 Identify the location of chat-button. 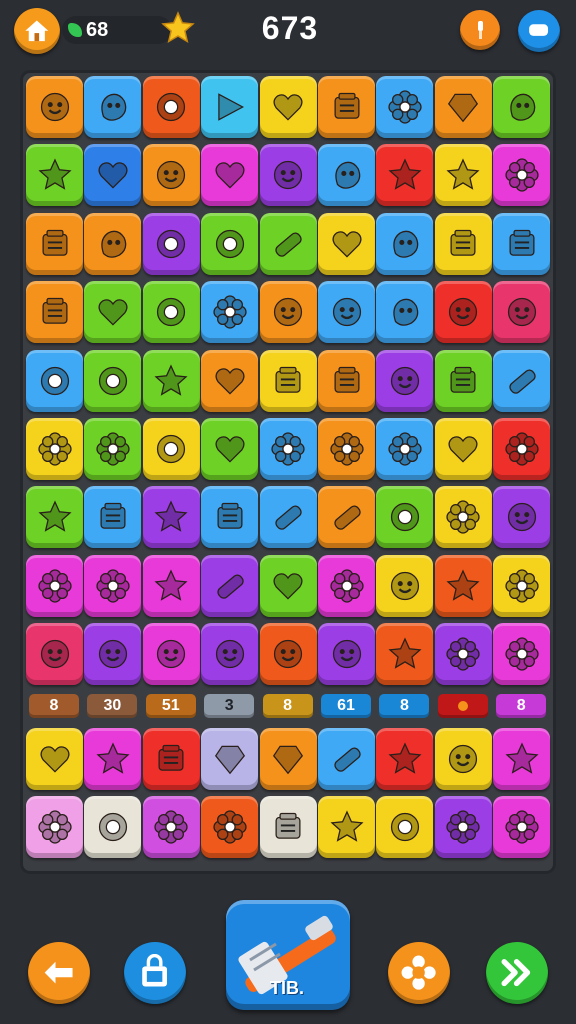
(539, 31).